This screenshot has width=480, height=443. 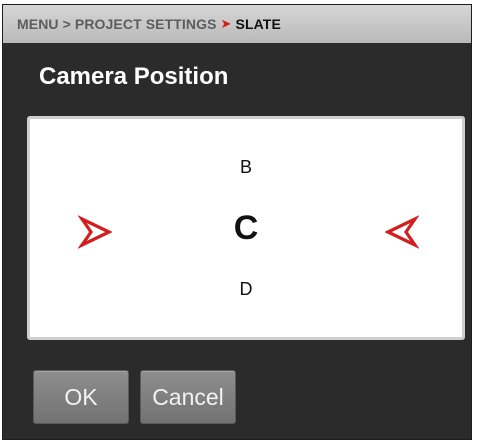 What do you see at coordinates (134, 76) in the screenshot?
I see `page-title: Camera Position` at bounding box center [134, 76].